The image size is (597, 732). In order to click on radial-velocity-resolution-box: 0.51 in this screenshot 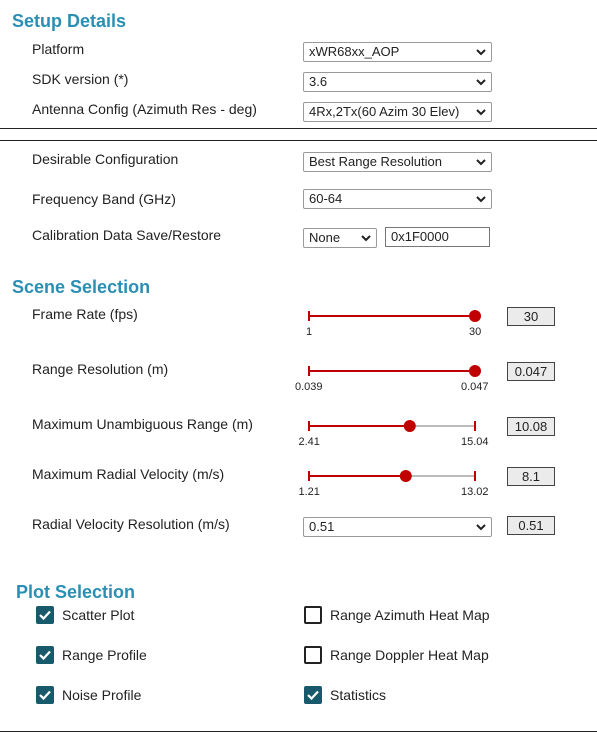, I will do `click(531, 525)`.